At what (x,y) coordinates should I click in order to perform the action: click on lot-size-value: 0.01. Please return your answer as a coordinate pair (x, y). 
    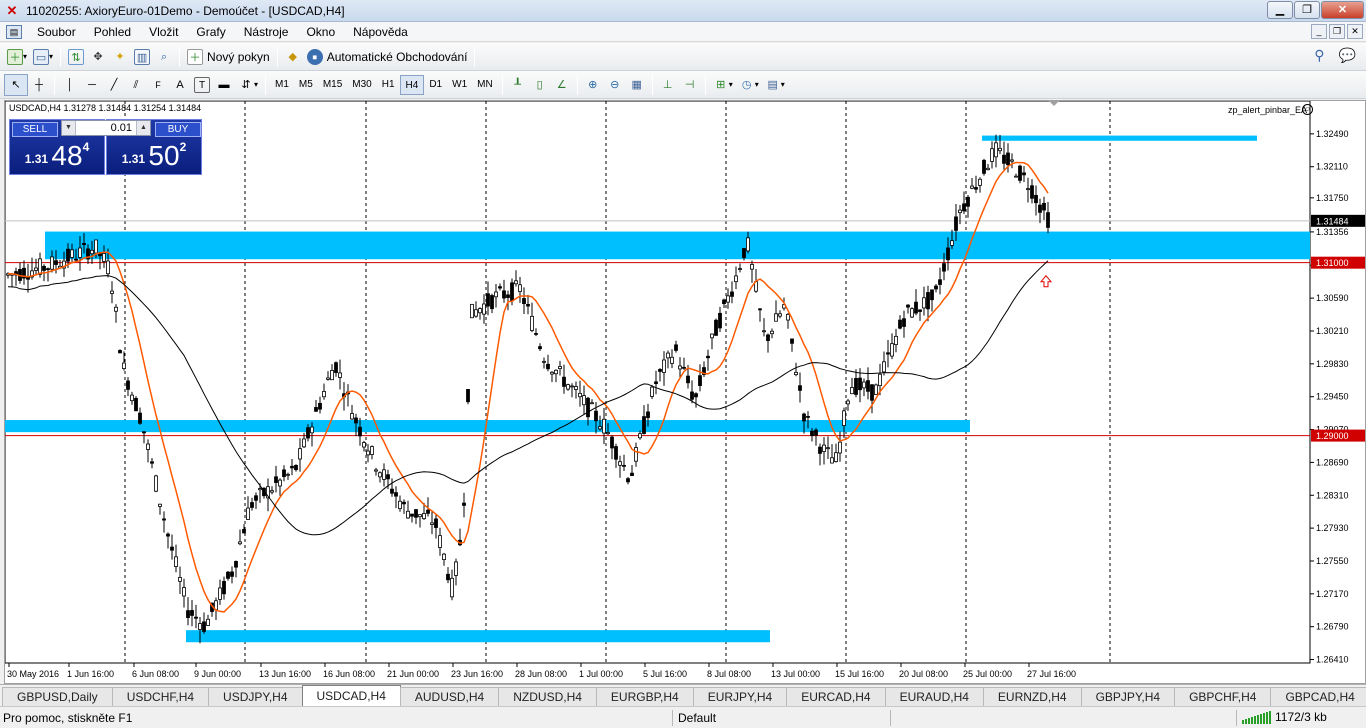
    Looking at the image, I should click on (106, 128).